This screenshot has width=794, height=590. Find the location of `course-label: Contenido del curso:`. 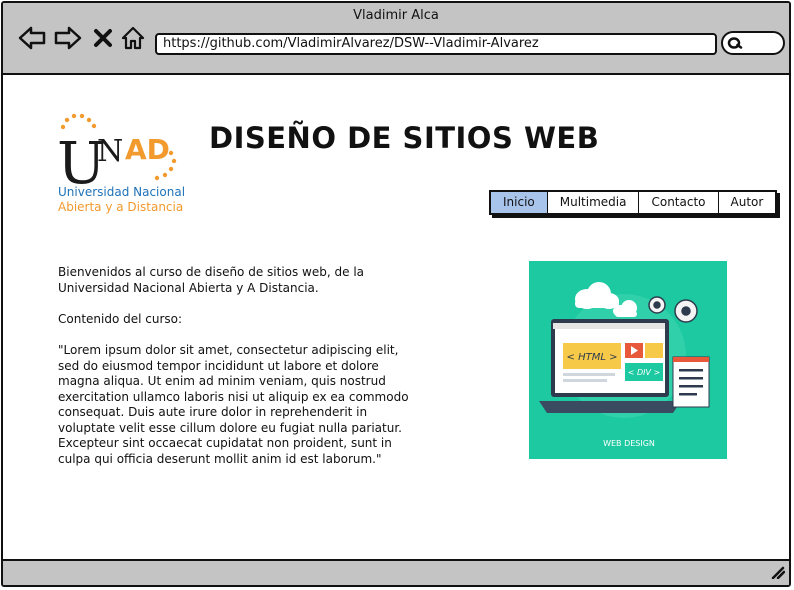

course-label: Contenido del curso: is located at coordinates (120, 319).